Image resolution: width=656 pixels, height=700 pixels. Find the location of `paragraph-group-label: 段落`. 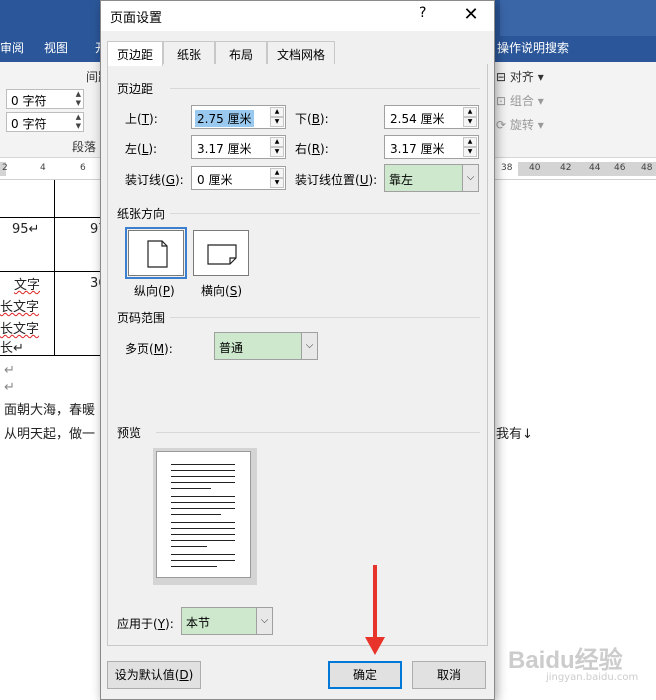

paragraph-group-label: 段落 is located at coordinates (84, 147).